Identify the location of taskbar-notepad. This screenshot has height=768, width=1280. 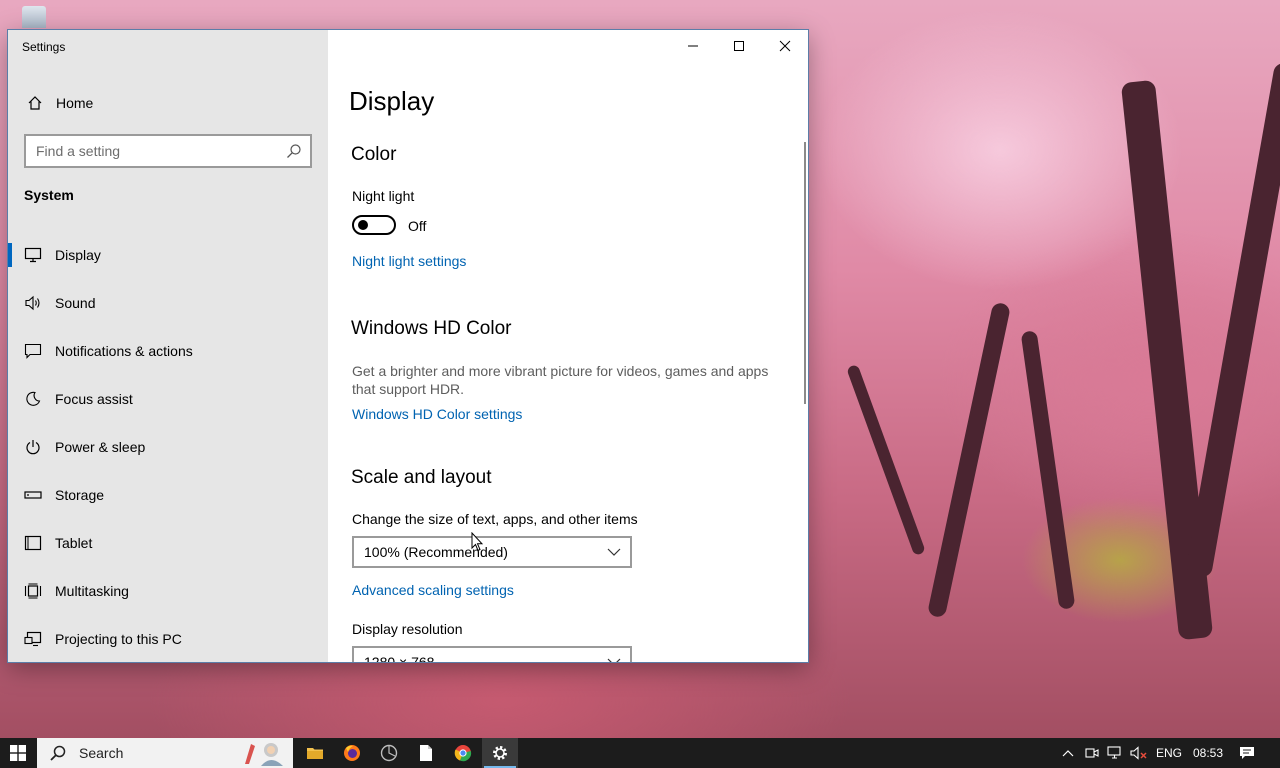
(426, 753).